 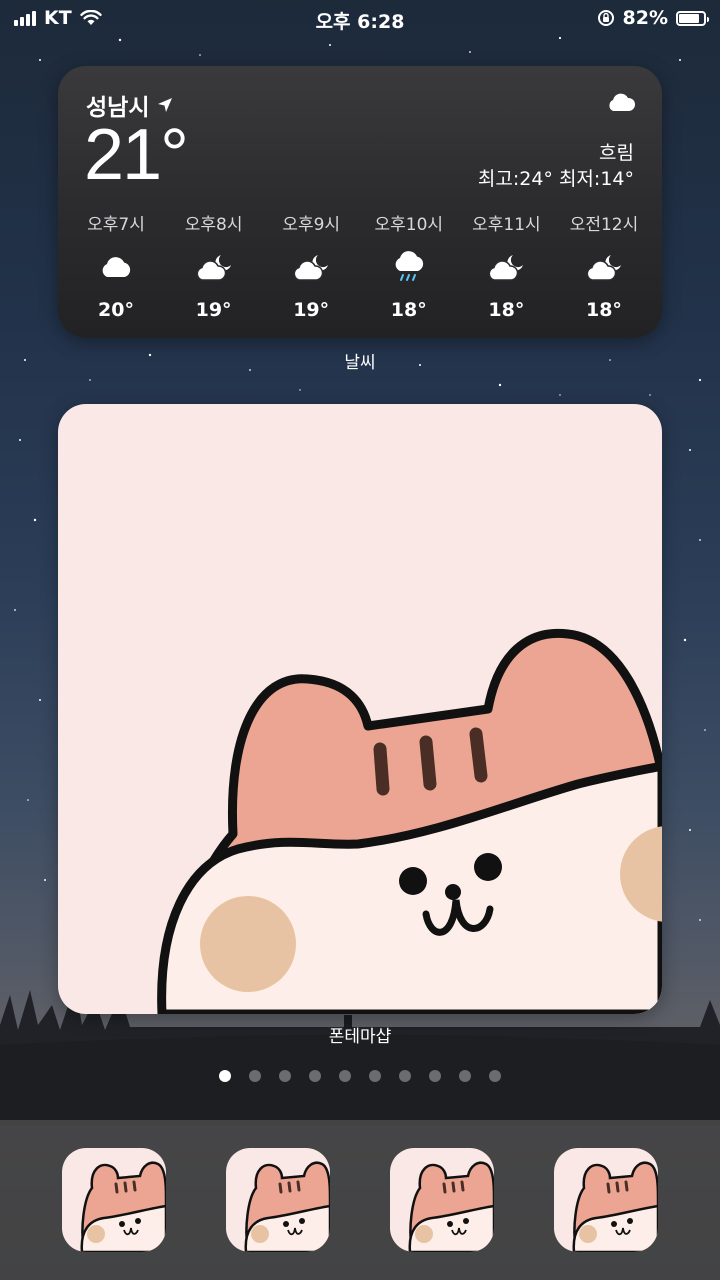 What do you see at coordinates (311, 225) in the screenshot?
I see `hourly-time: 오후9시` at bounding box center [311, 225].